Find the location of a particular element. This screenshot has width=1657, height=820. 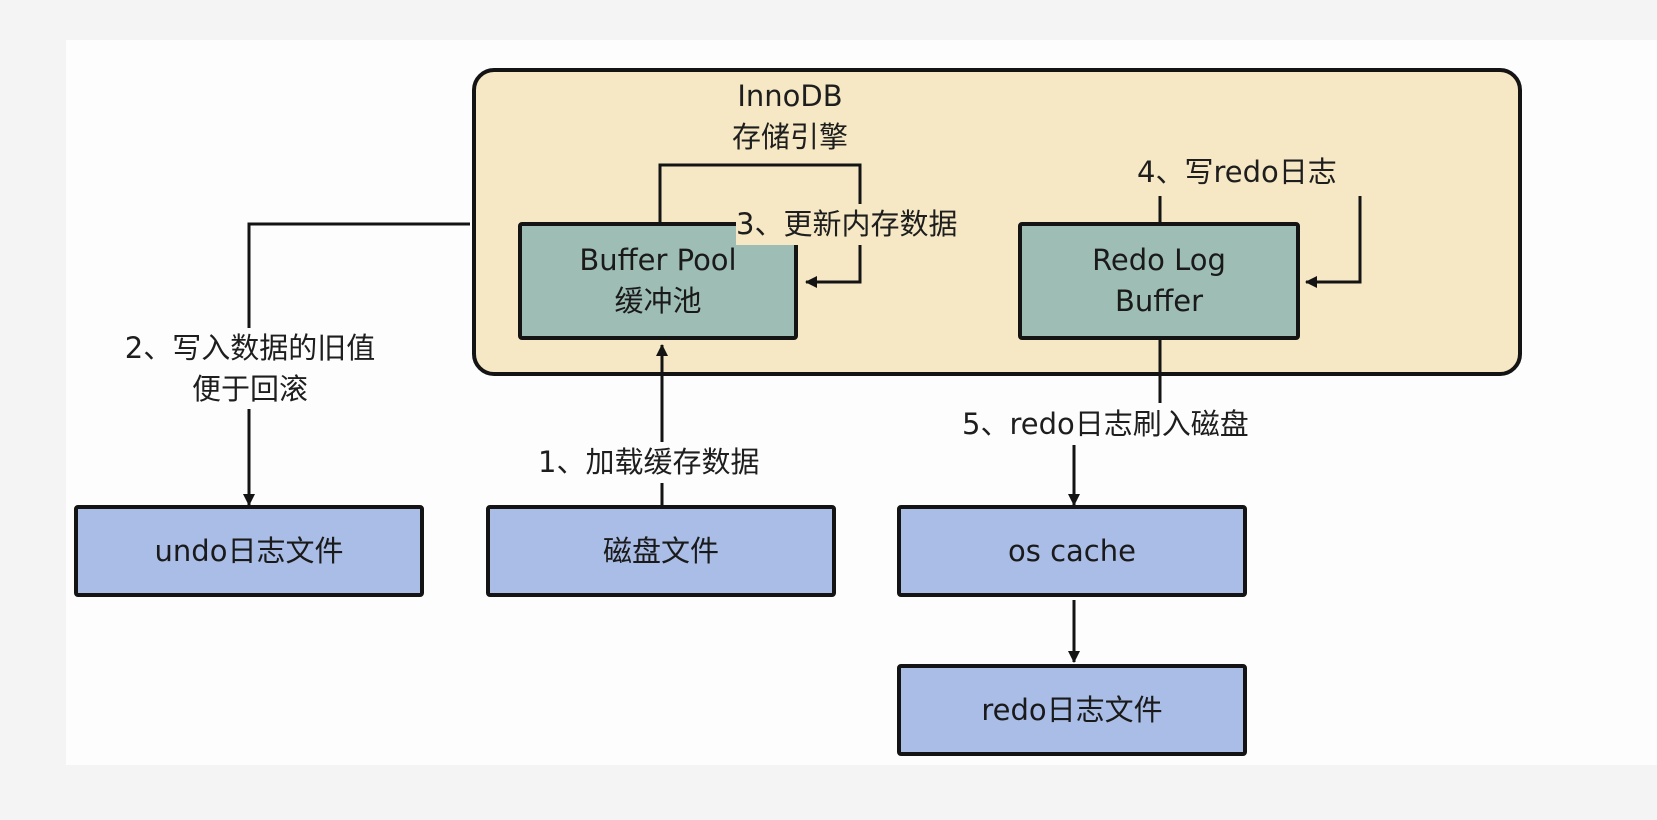

redo-log-buffer-box: Redo Log Buffer is located at coordinates (1159, 281).